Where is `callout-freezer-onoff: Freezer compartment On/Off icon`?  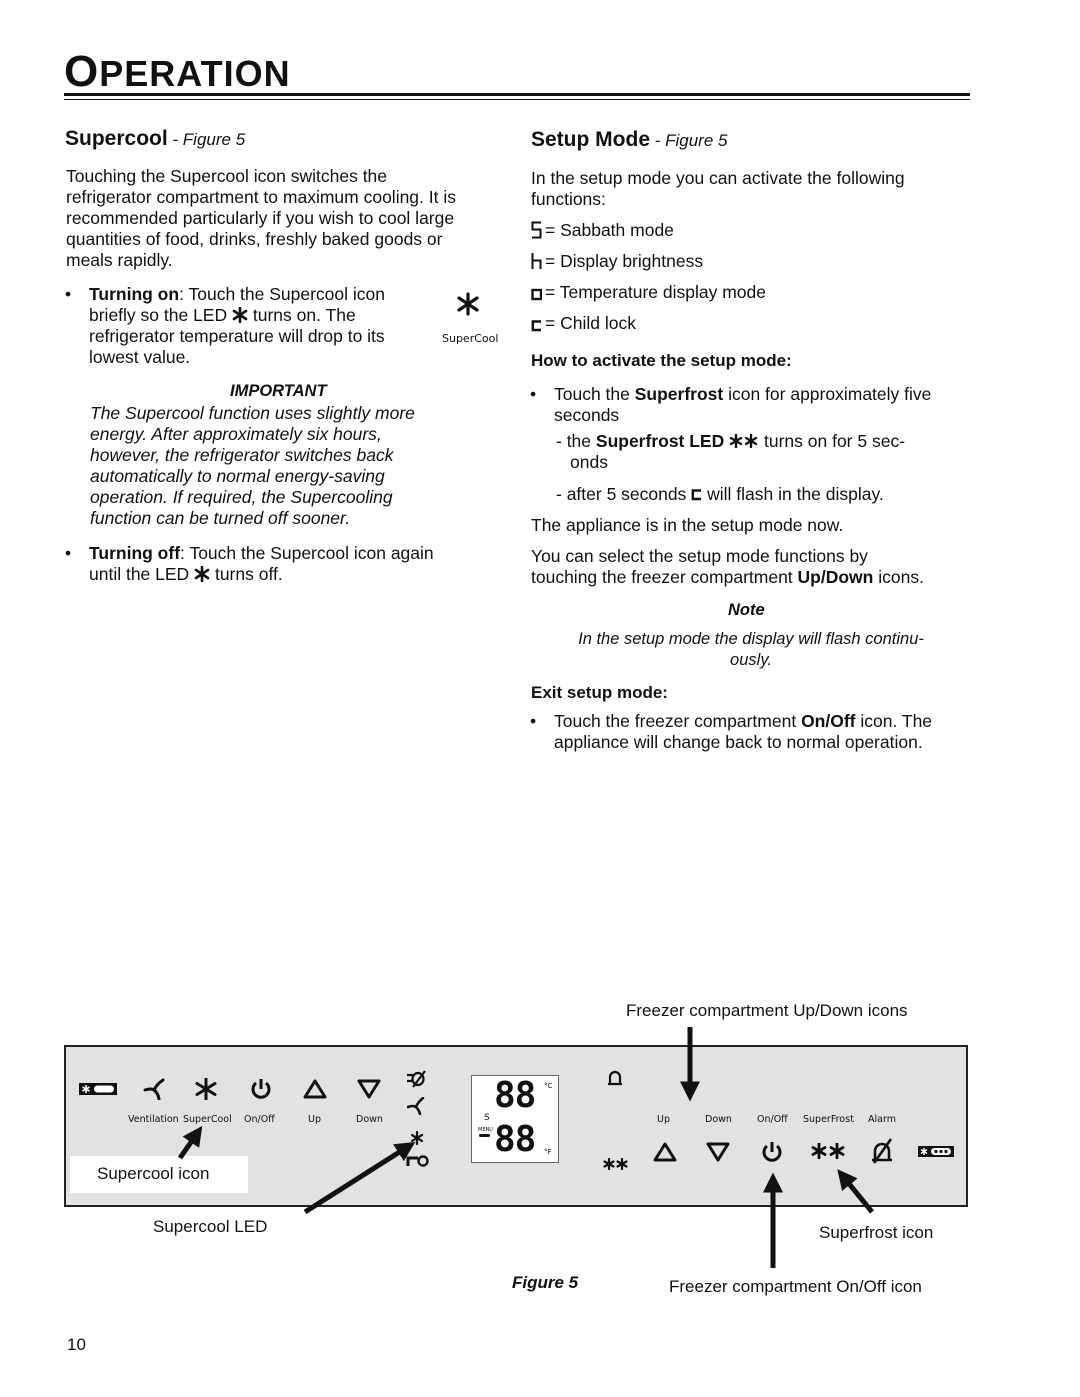
callout-freezer-onoff: Freezer compartment On/Off icon is located at coordinates (795, 1286).